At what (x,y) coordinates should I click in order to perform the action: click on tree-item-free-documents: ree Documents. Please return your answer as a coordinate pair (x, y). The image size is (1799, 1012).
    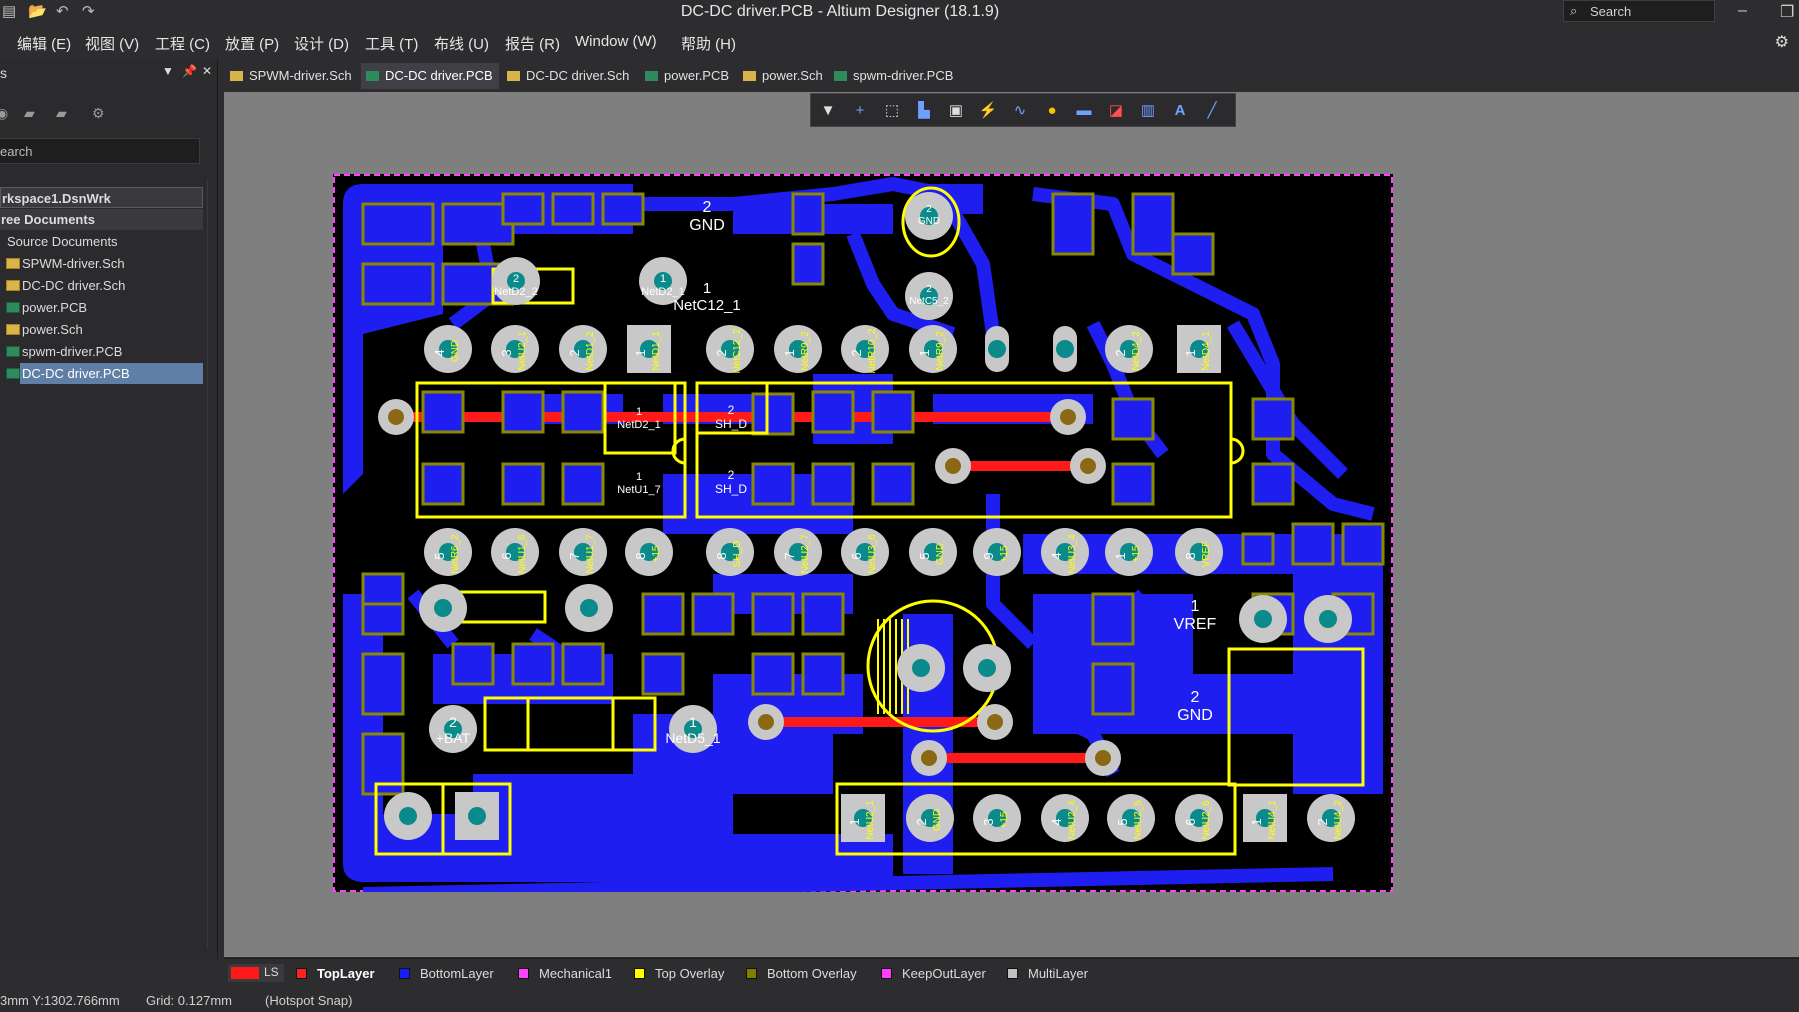
    Looking at the image, I should click on (101, 219).